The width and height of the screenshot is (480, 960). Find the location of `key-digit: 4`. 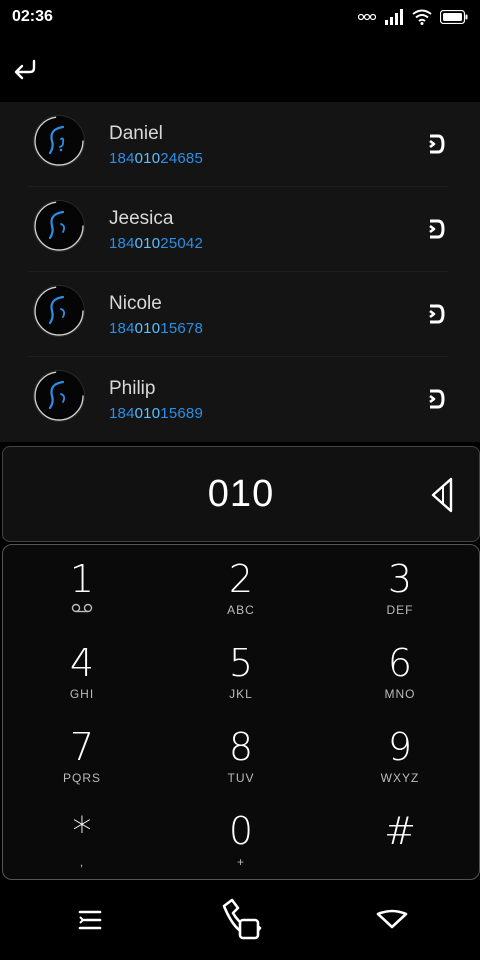

key-digit: 4 is located at coordinates (82, 663).